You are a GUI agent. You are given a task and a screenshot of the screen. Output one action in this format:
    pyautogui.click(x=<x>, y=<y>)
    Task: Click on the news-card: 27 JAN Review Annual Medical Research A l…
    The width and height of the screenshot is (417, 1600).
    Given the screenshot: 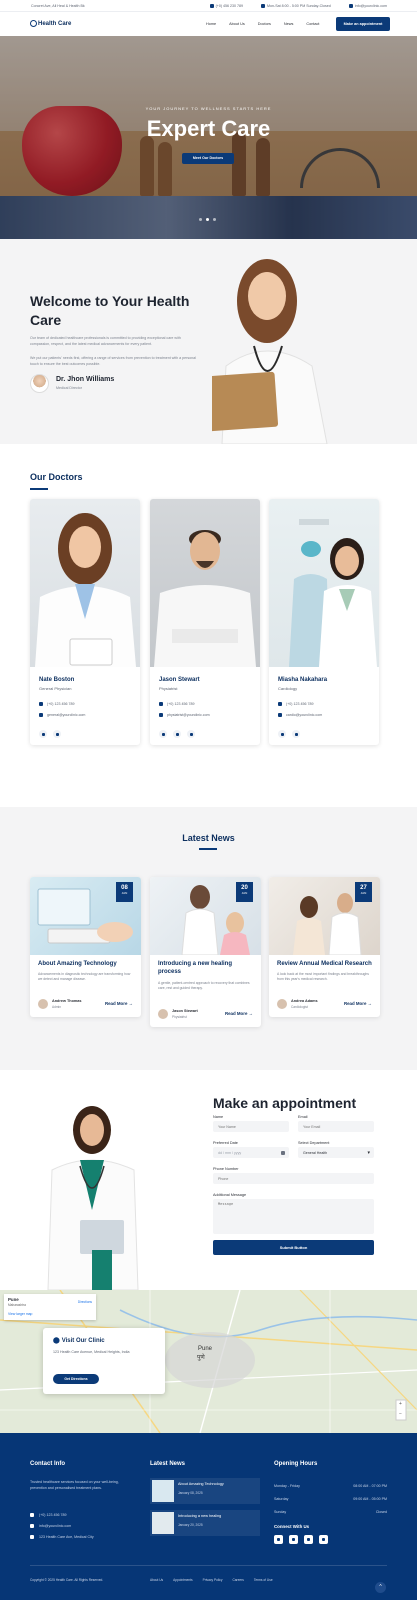 What is the action you would take?
    pyautogui.click(x=324, y=947)
    